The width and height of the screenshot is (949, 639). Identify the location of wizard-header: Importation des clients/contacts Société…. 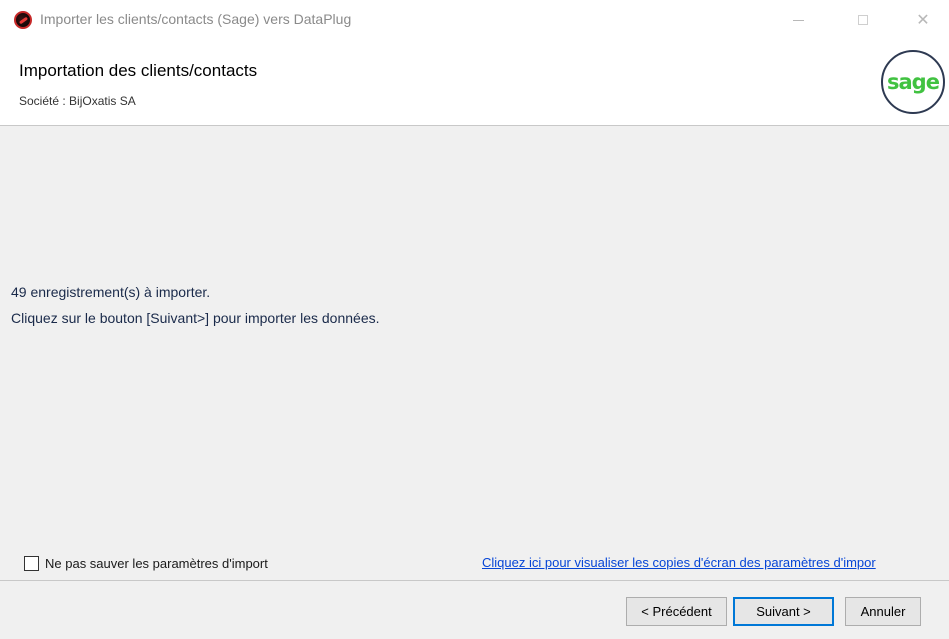
(474, 83).